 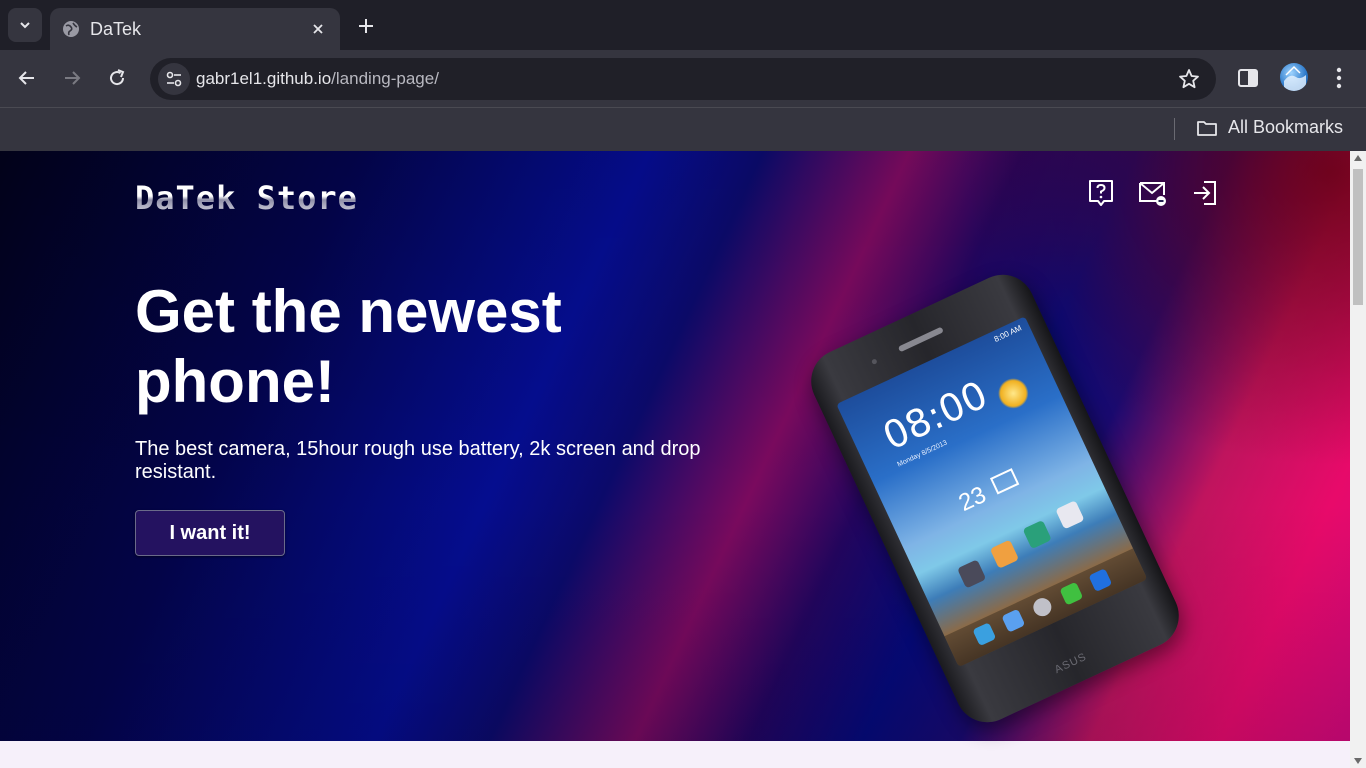 I want to click on page-scrollbar, so click(x=1358, y=459).